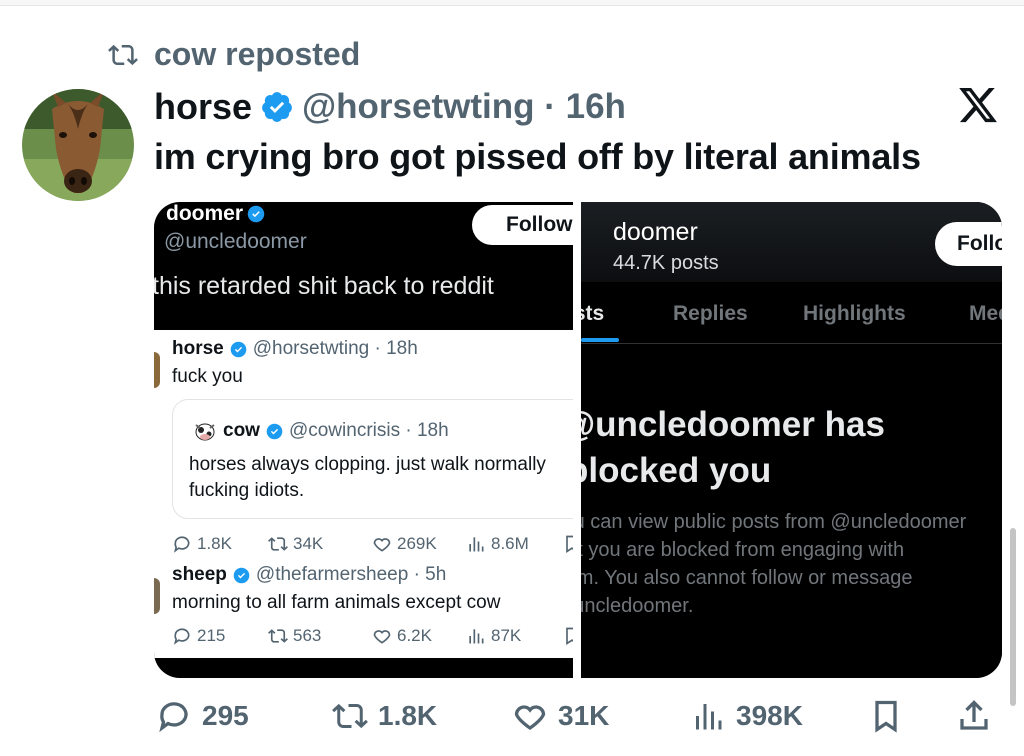  I want to click on view-count-text: 8.6M, so click(510, 543).